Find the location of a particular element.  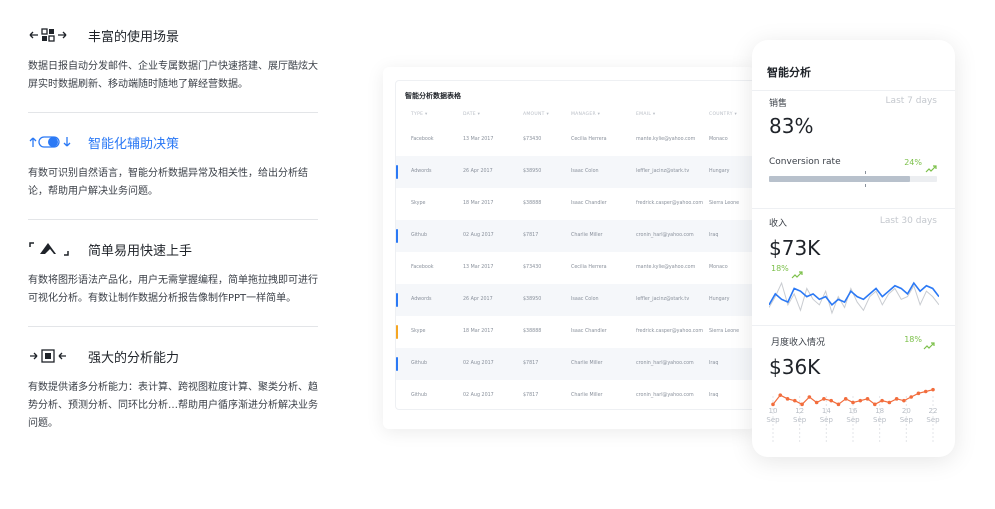

income-sparkline is located at coordinates (854, 298).